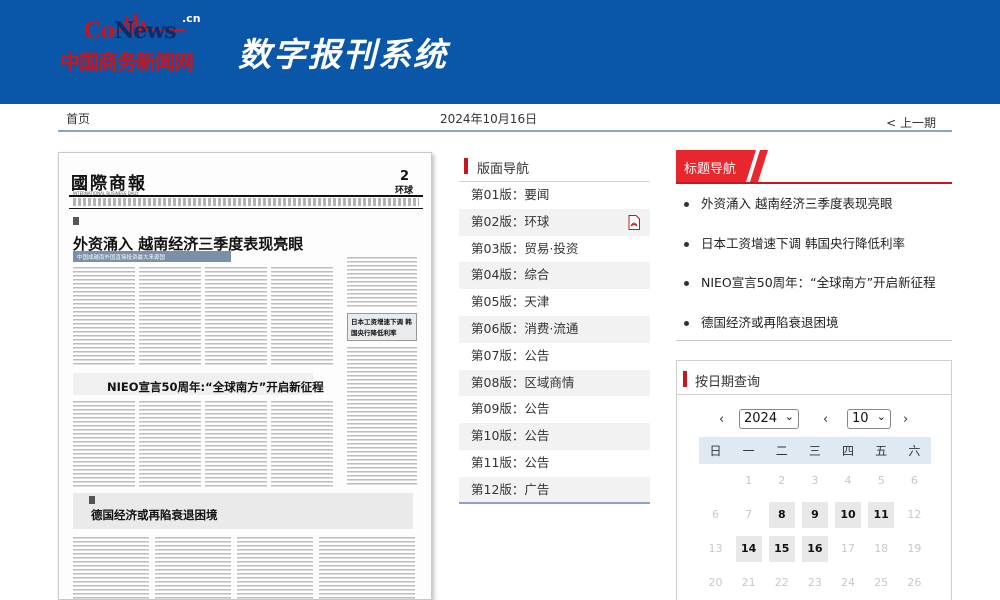 The image size is (1000, 600). What do you see at coordinates (814, 250) in the screenshot?
I see `title-link: 日本工资增速下调 韩国央行降低利率` at bounding box center [814, 250].